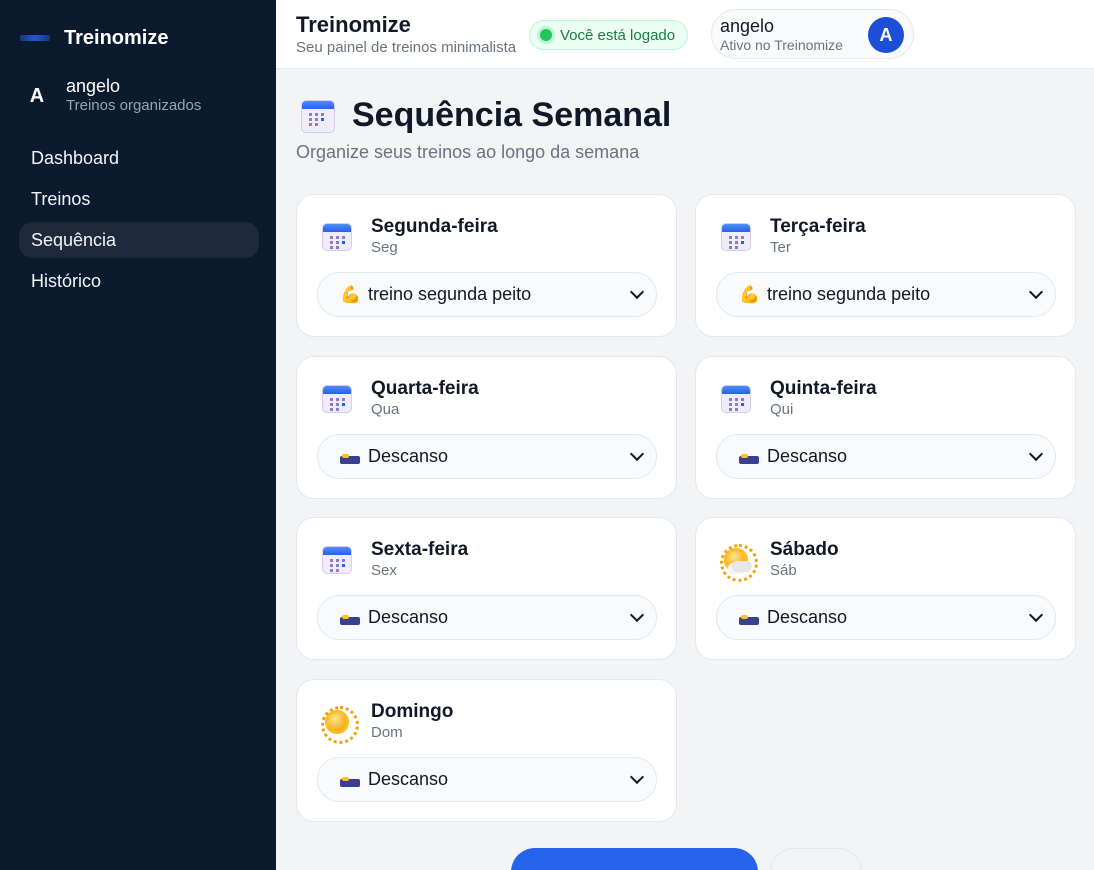 This screenshot has height=870, width=1094. What do you see at coordinates (384, 247) in the screenshot?
I see `day-abbr: Seg` at bounding box center [384, 247].